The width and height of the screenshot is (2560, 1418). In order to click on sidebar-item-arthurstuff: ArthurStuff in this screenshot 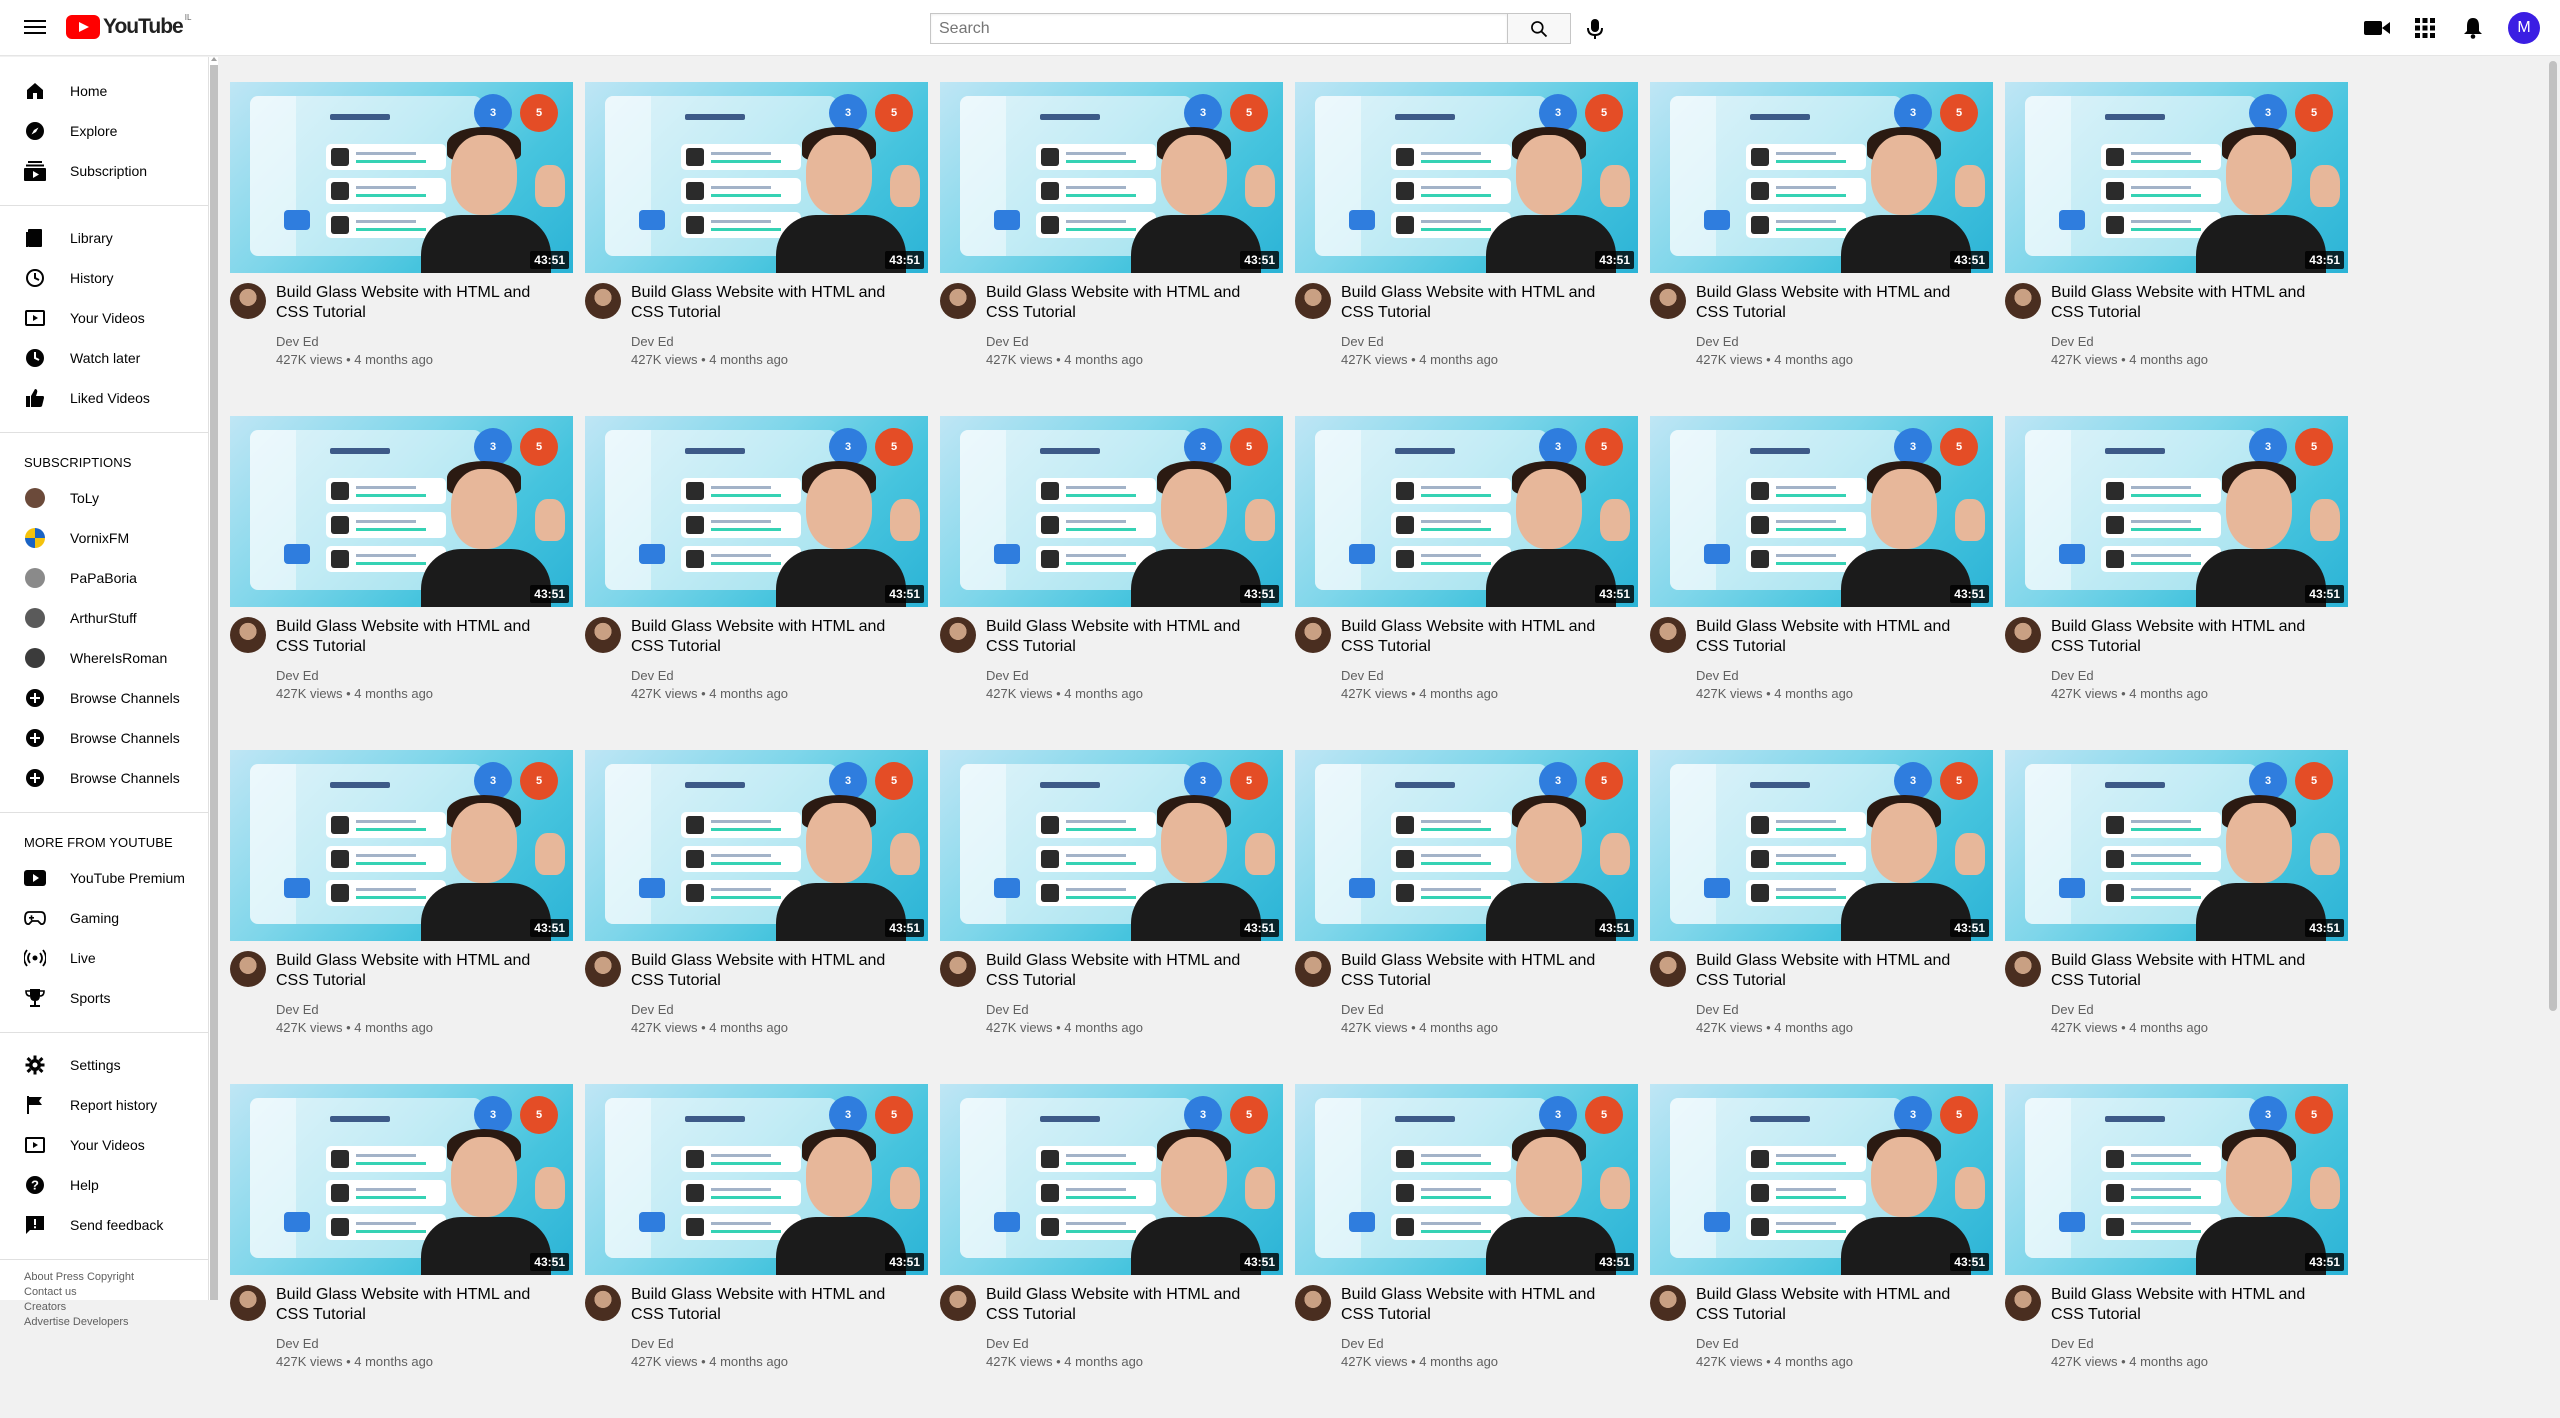, I will do `click(104, 618)`.